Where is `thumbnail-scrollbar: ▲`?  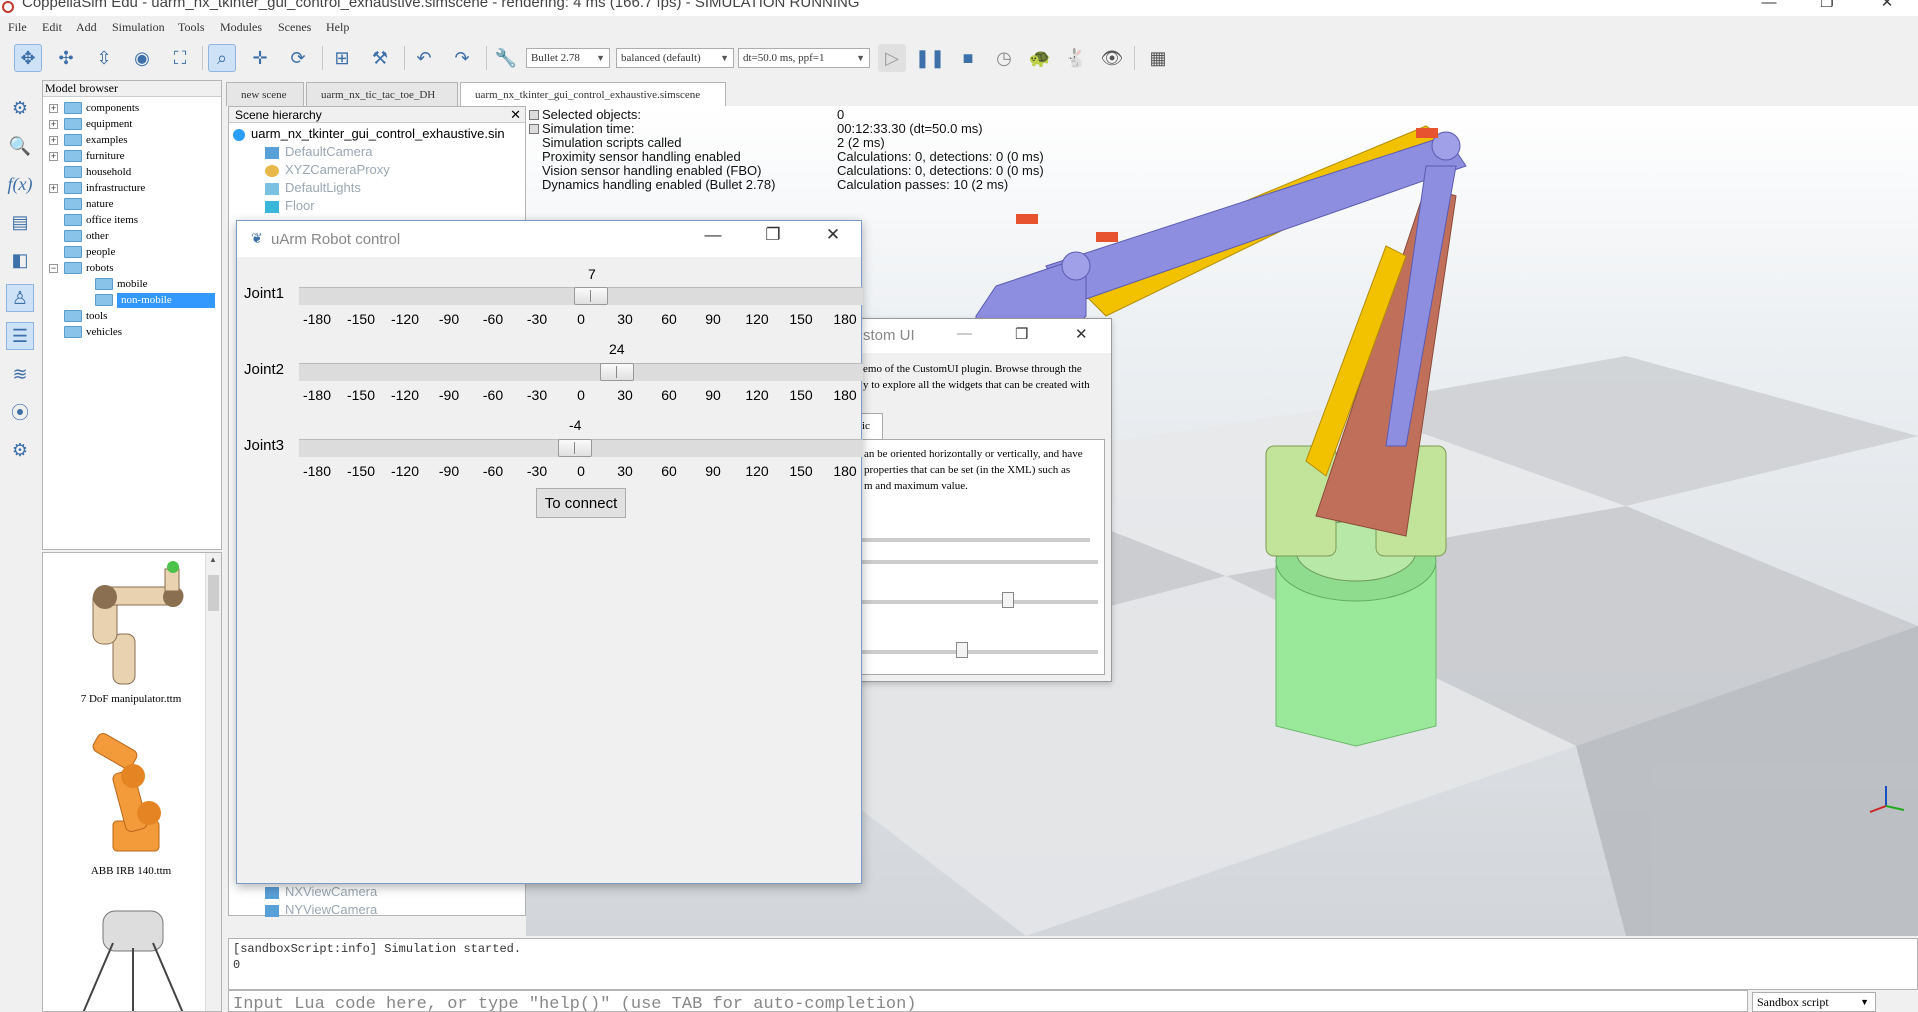
thumbnail-scrollbar: ▲ is located at coordinates (213, 782).